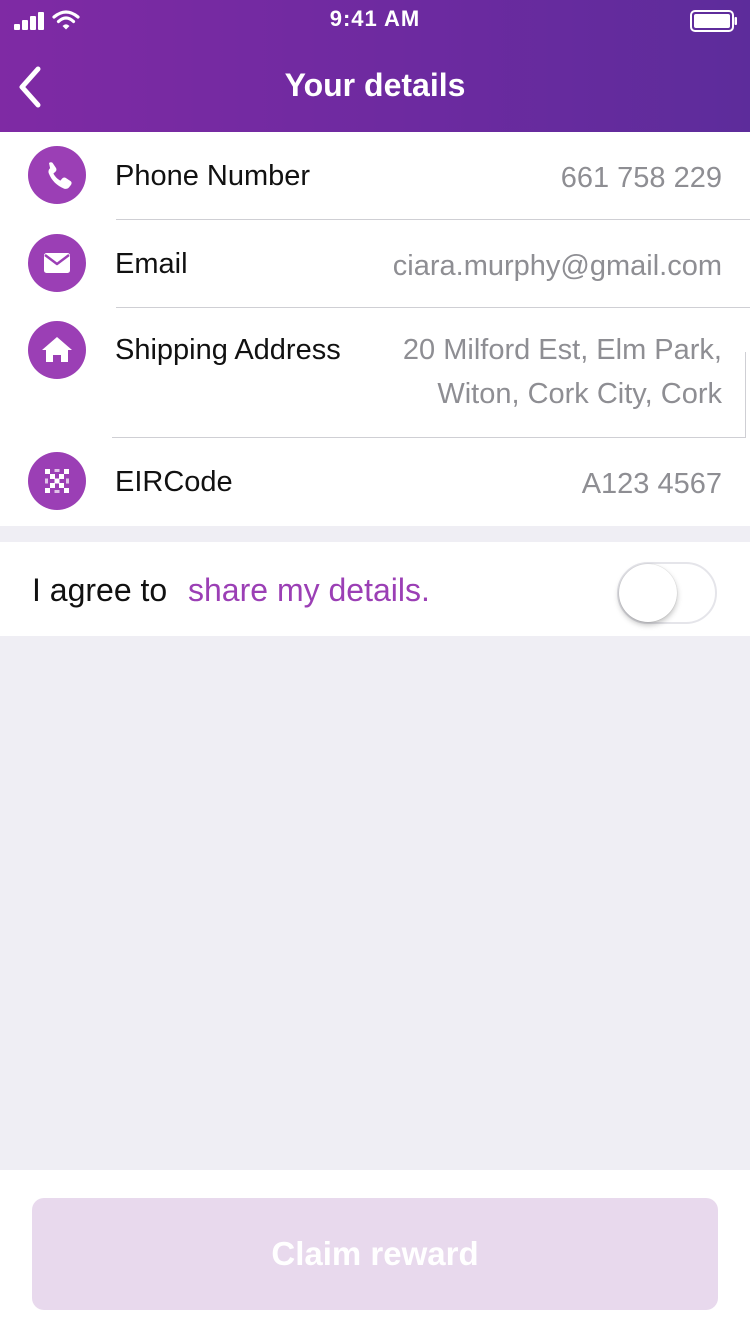 The width and height of the screenshot is (750, 1334). Describe the element at coordinates (213, 176) in the screenshot. I see `row-label: Phone Number` at that location.